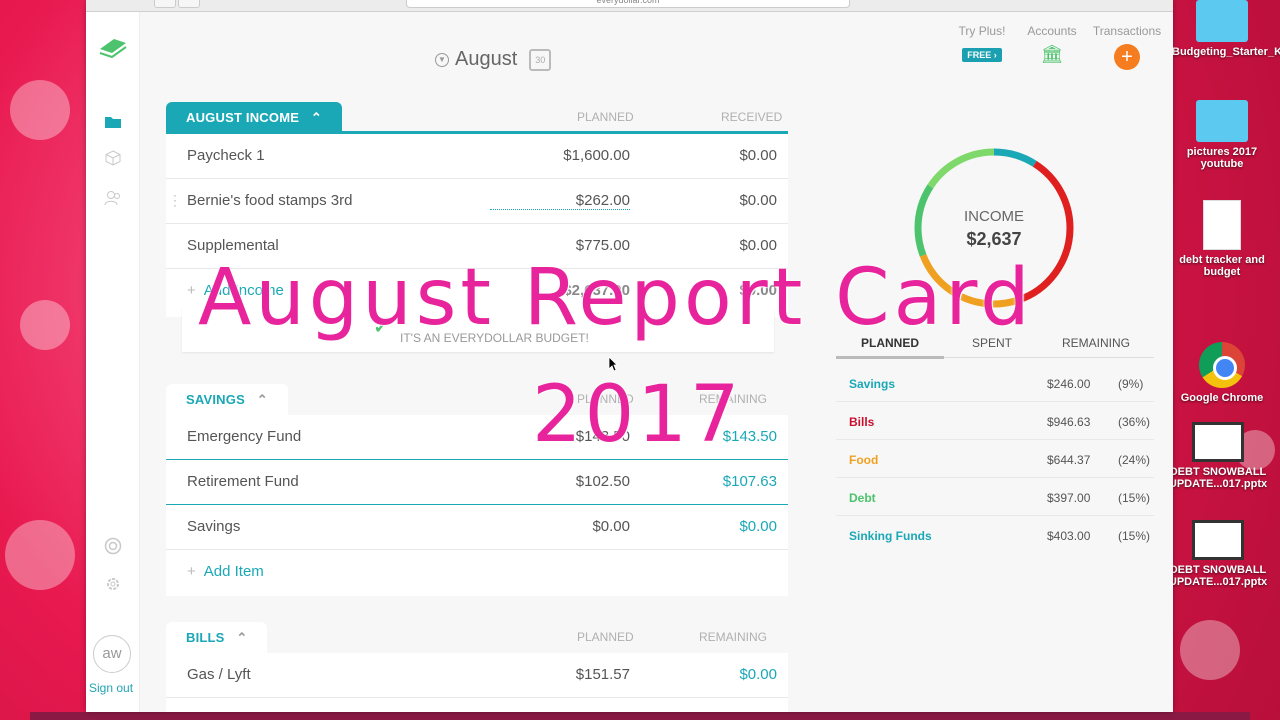  I want to click on table-row: Paycheck 1 $1,600.00 $0.00, so click(477, 156).